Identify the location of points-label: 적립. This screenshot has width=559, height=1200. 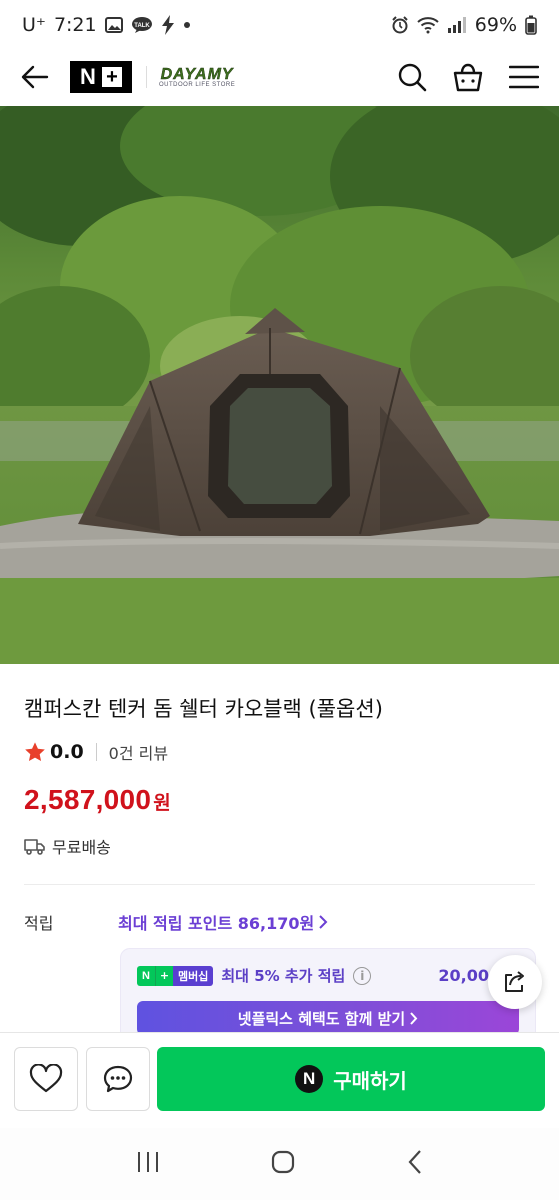
(39, 923).